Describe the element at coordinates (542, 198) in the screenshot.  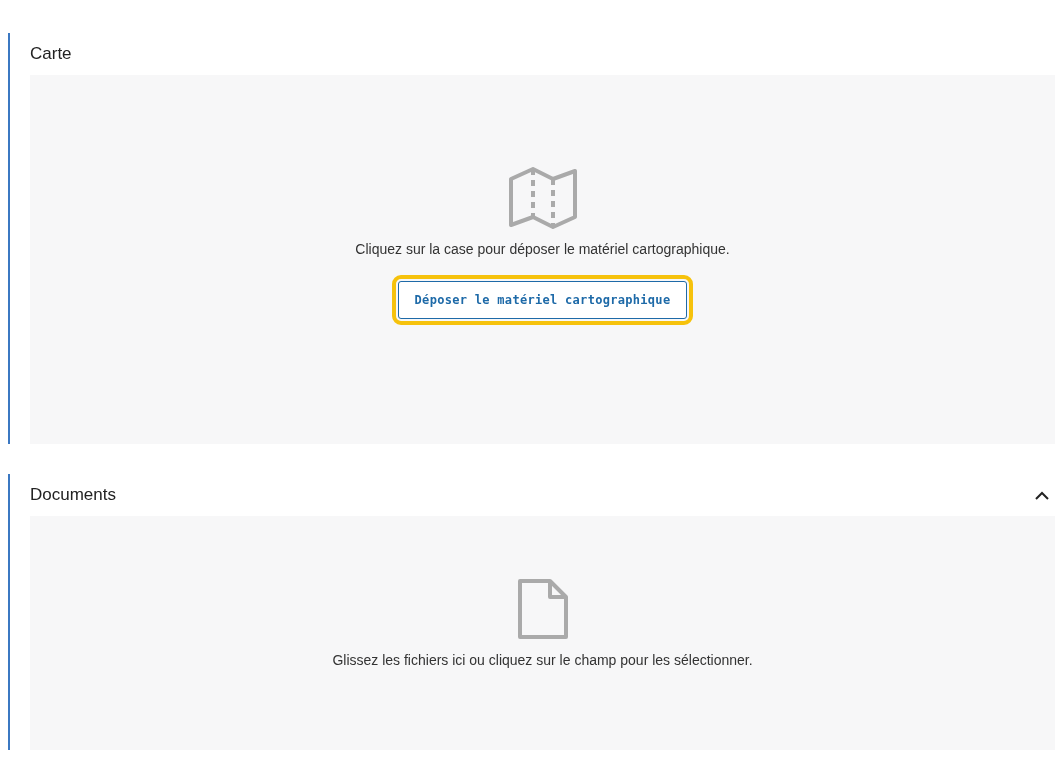
I see `map-icon` at that location.